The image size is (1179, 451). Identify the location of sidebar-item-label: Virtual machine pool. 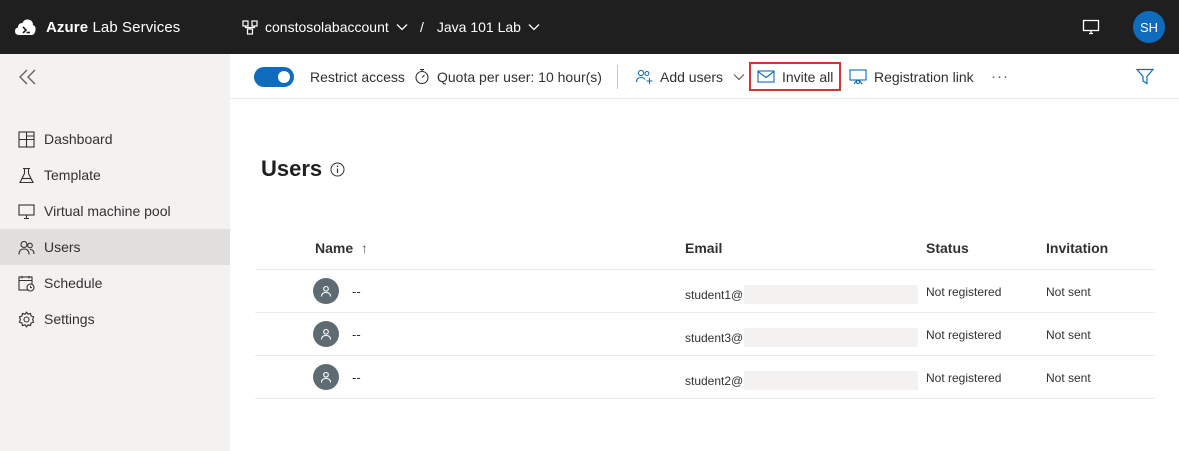
(107, 211).